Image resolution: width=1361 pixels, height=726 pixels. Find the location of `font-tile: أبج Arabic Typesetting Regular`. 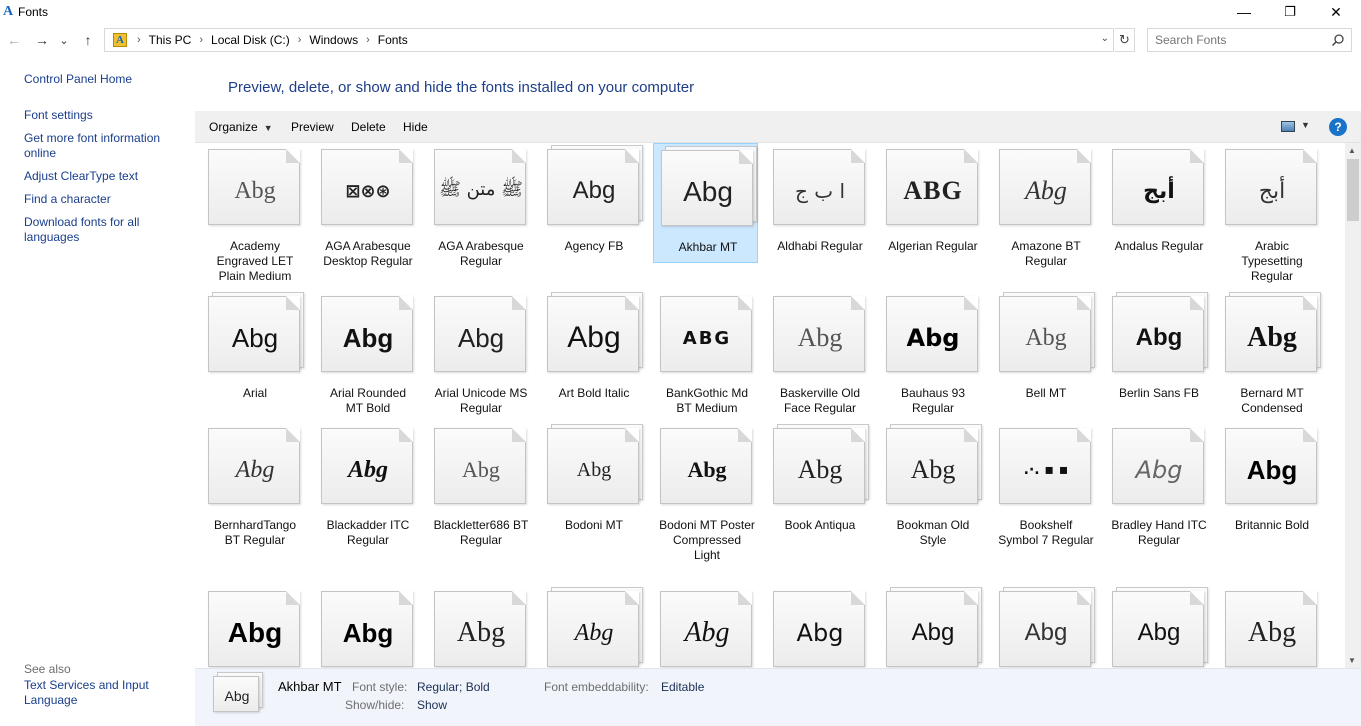

font-tile: أبج Arabic Typesetting Regular is located at coordinates (1270, 213).